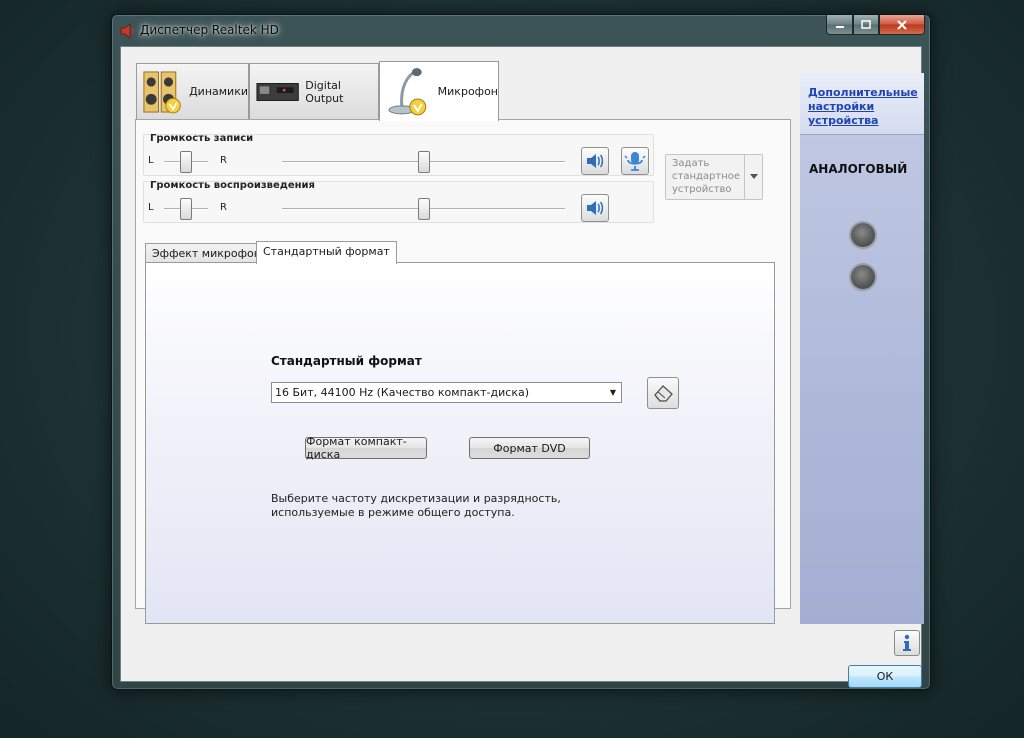 Image resolution: width=1024 pixels, height=738 pixels. I want to click on set-default-dropdown-arrow, so click(753, 177).